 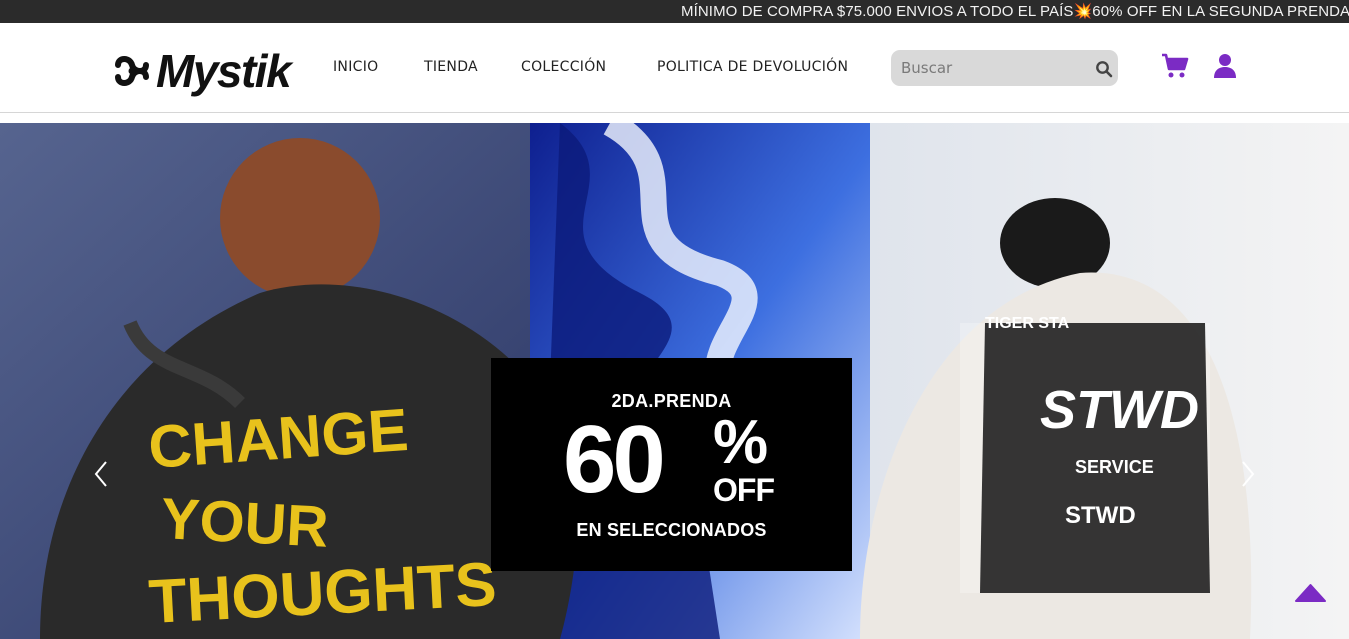 What do you see at coordinates (744, 490) in the screenshot?
I see `promo-off: OFF` at bounding box center [744, 490].